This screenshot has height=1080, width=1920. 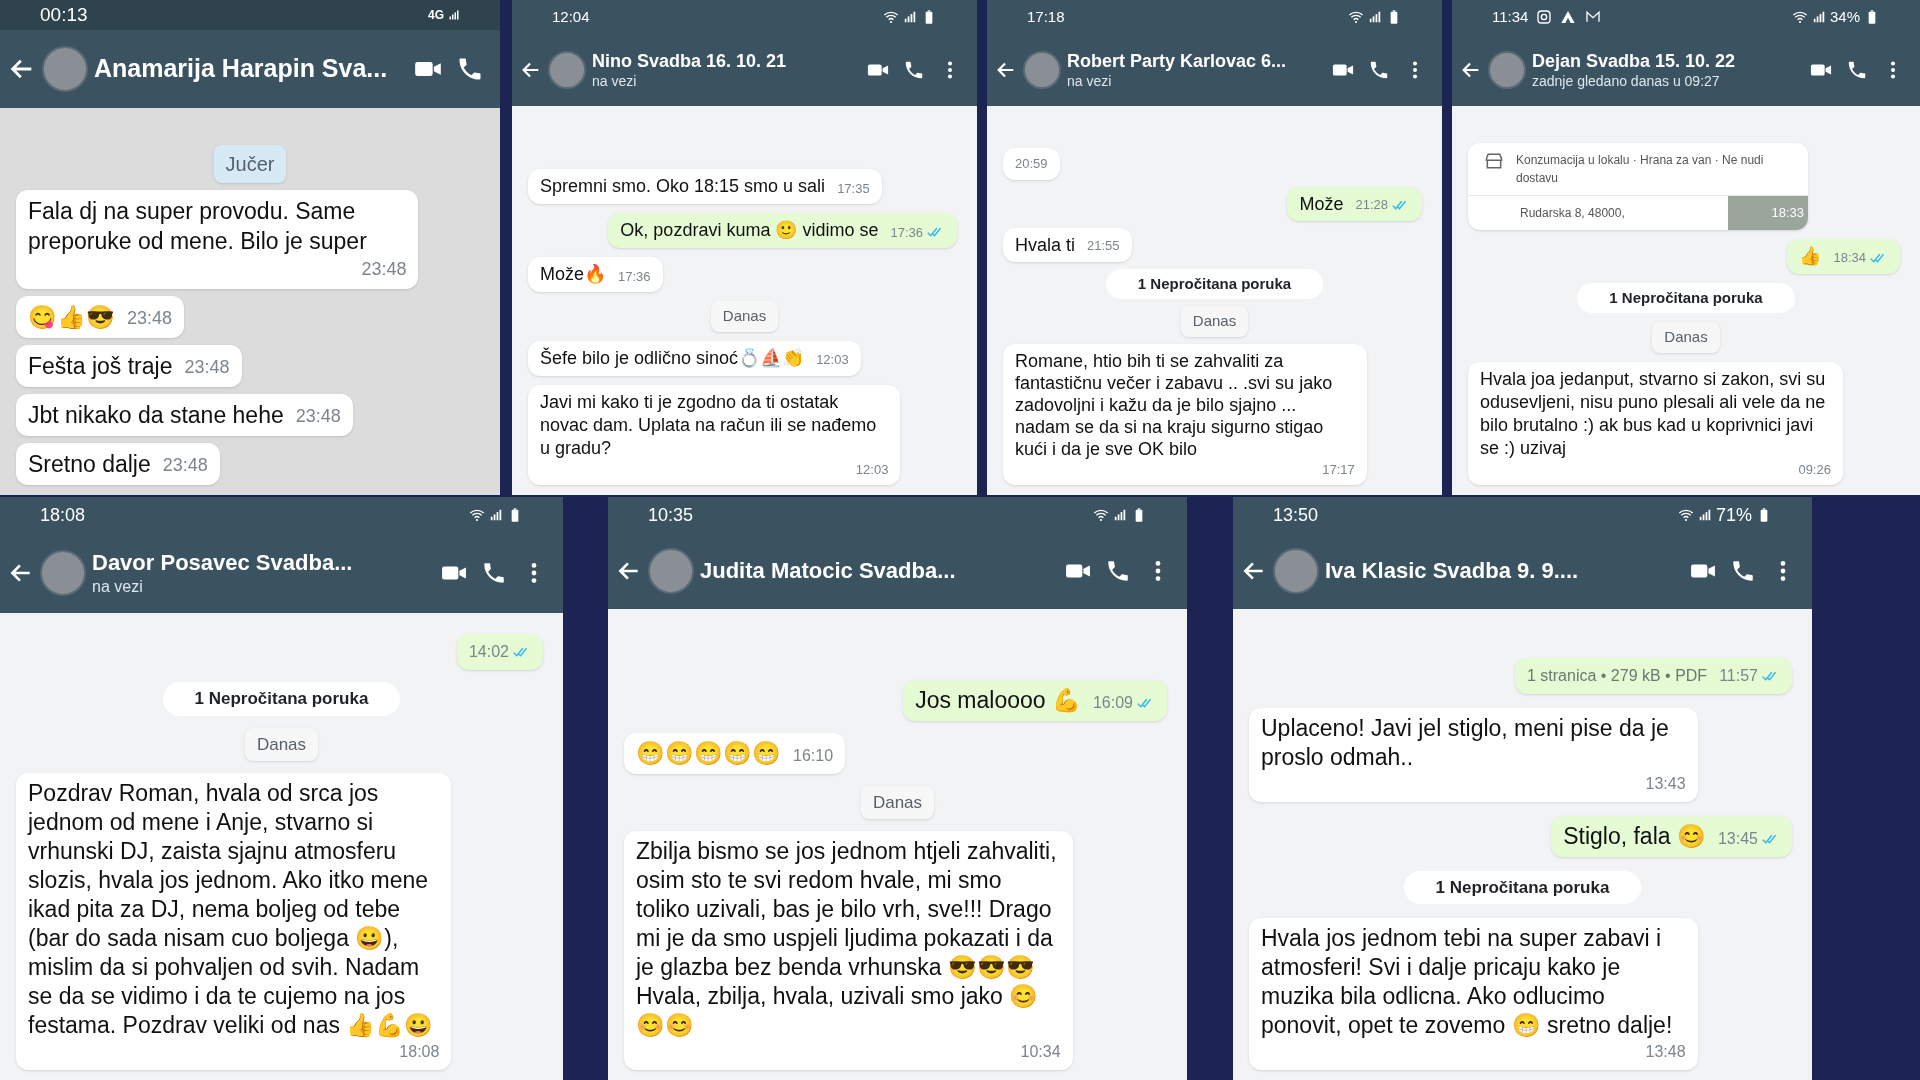 What do you see at coordinates (100, 366) in the screenshot?
I see `message-text: Fešta još traje` at bounding box center [100, 366].